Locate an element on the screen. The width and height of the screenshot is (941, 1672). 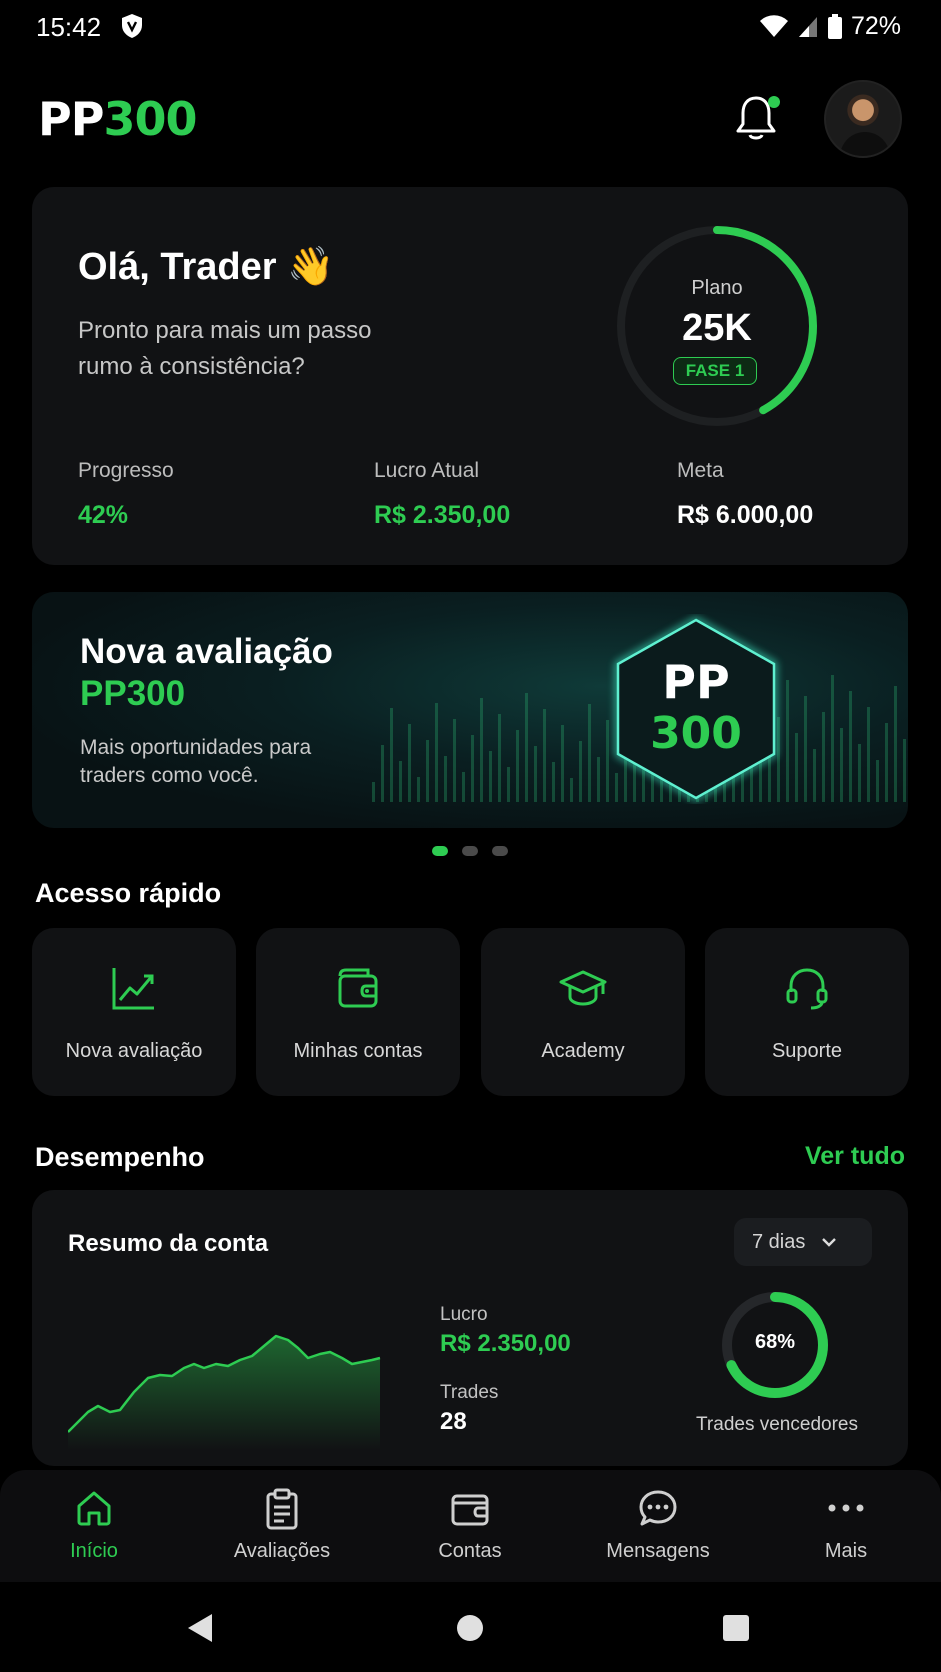
quick-my-accounts: Minhas contas is located at coordinates (358, 1012).